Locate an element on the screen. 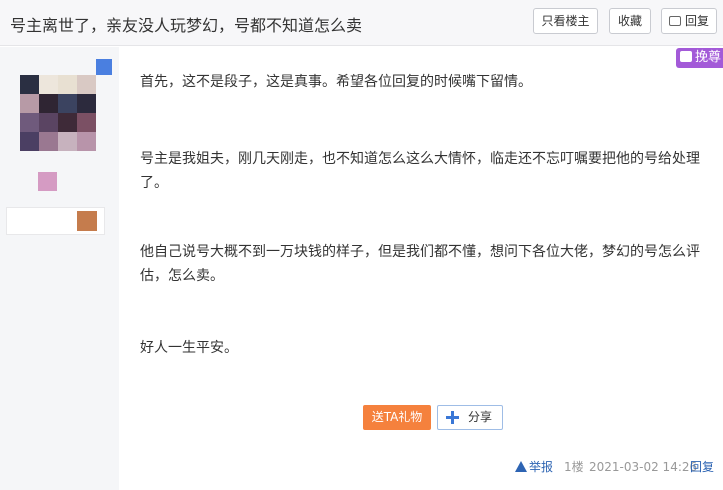 The width and height of the screenshot is (723, 490). user-level-bar is located at coordinates (55, 221).